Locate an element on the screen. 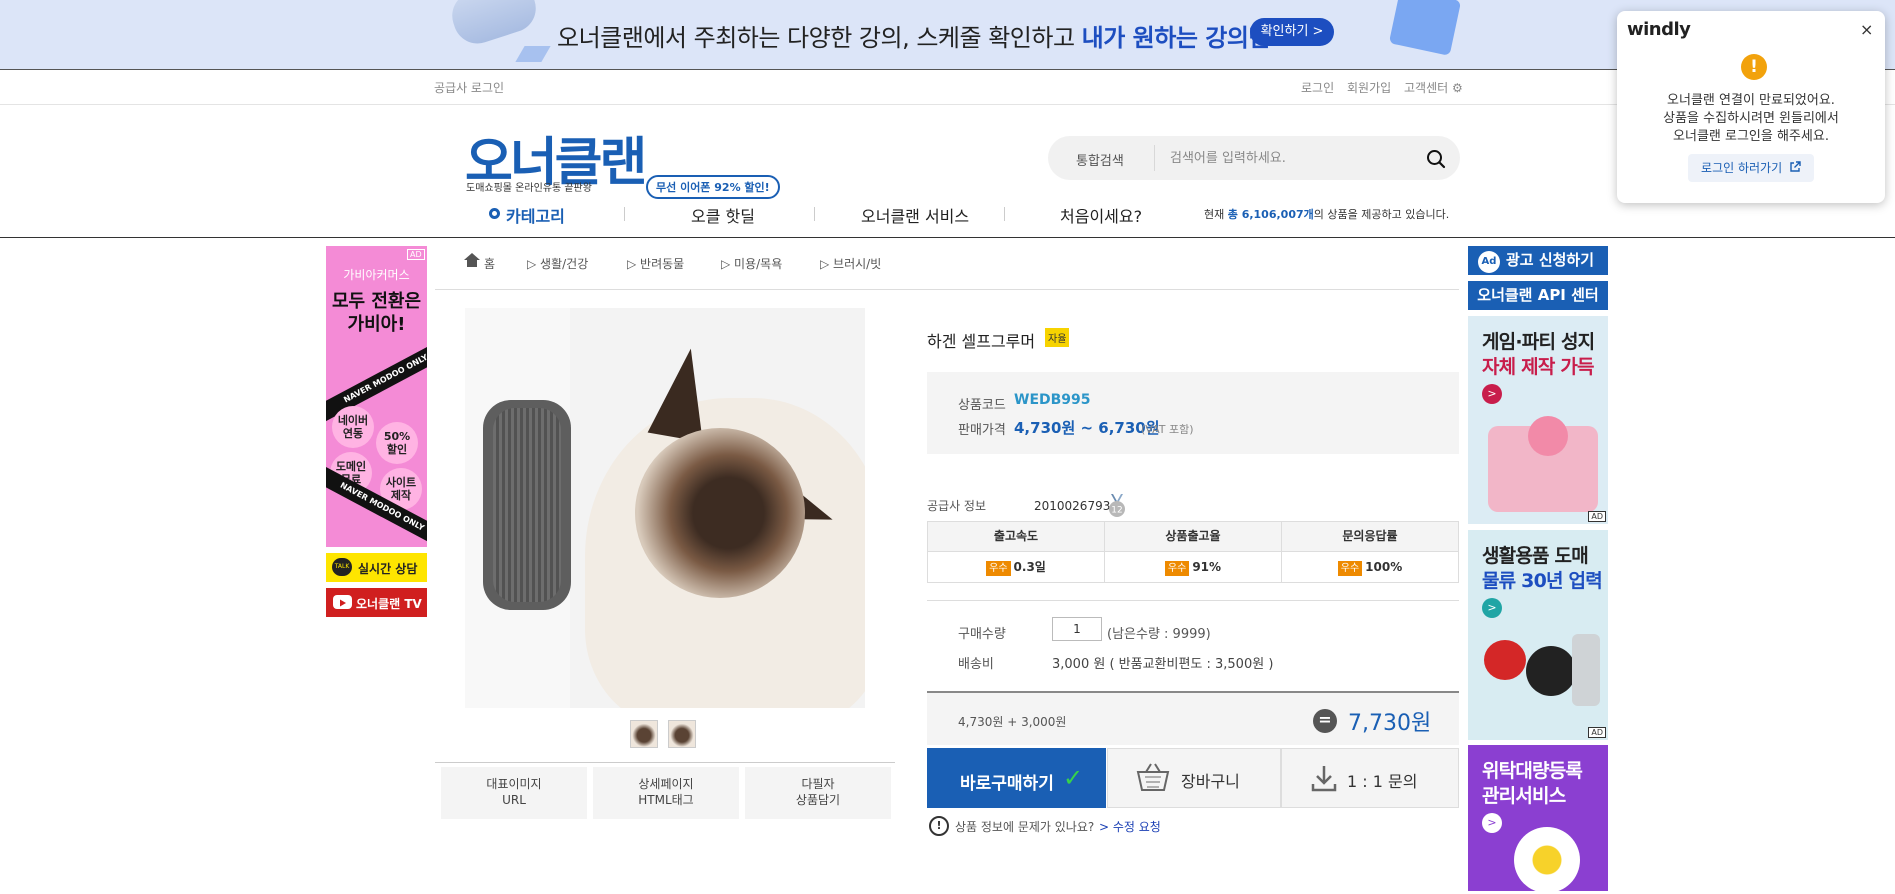 This screenshot has height=894, width=1895. report-text: 상품 정보에 문제가 있나요? is located at coordinates (1025, 827).